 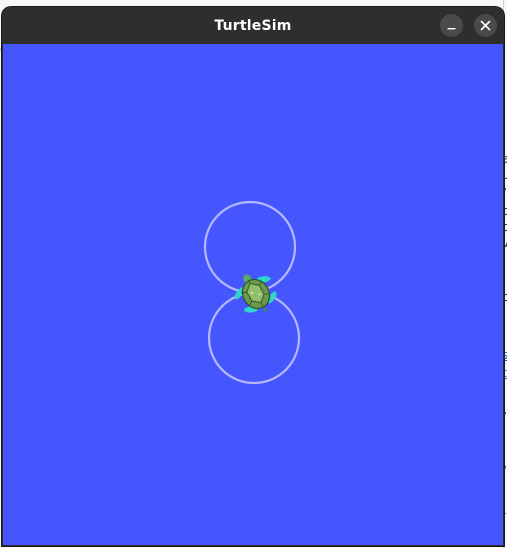 I want to click on close-button, so click(x=485, y=25).